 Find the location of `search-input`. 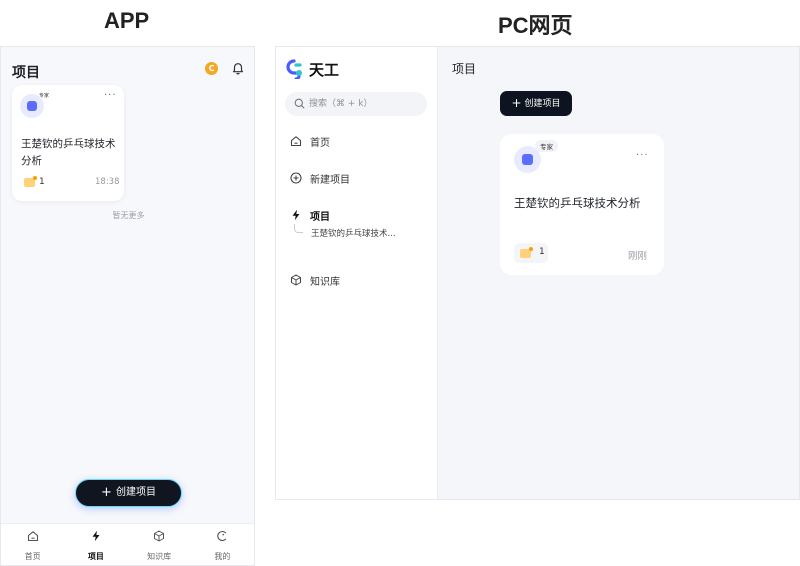

search-input is located at coordinates (364, 104).